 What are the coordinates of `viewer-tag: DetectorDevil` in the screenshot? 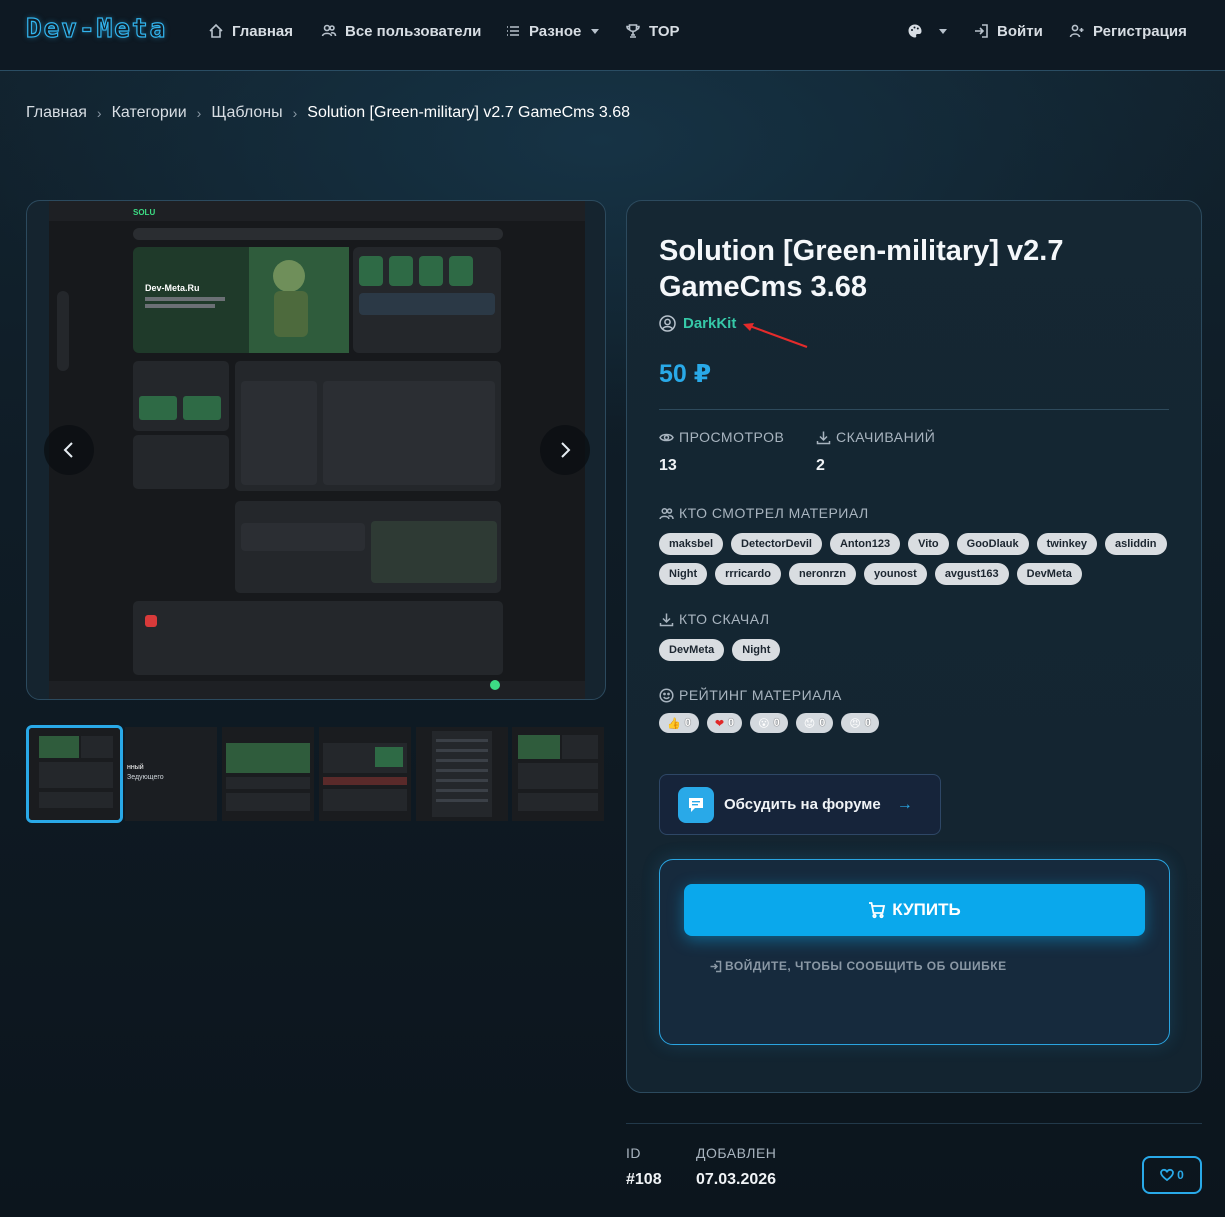 It's located at (776, 544).